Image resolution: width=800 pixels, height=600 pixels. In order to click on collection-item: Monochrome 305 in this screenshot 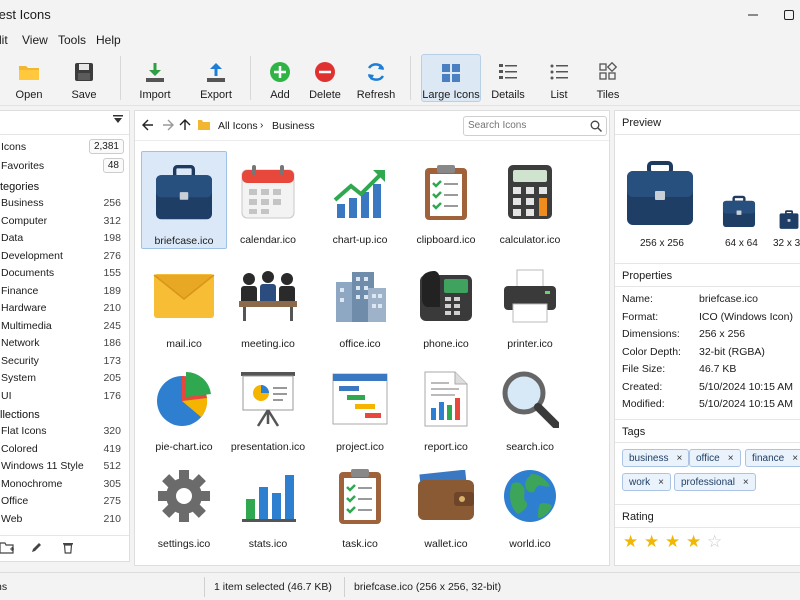, I will do `click(64, 484)`.